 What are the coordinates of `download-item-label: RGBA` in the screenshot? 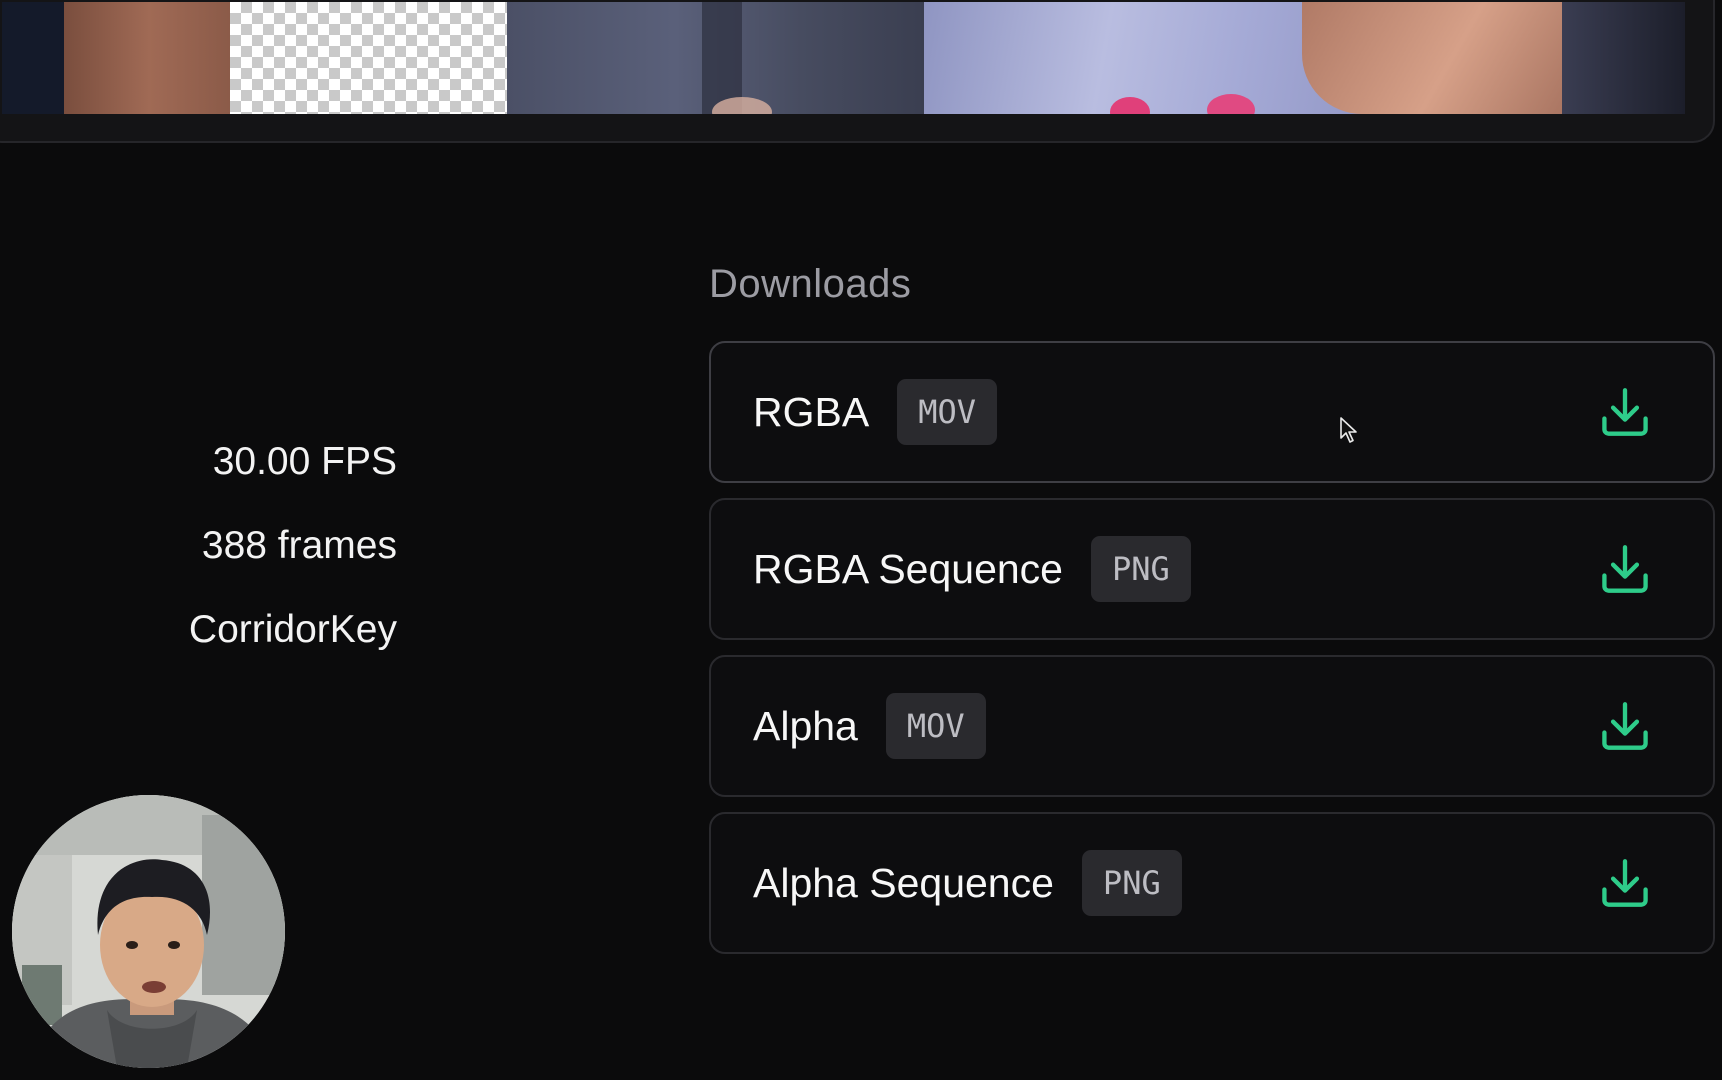 It's located at (811, 411).